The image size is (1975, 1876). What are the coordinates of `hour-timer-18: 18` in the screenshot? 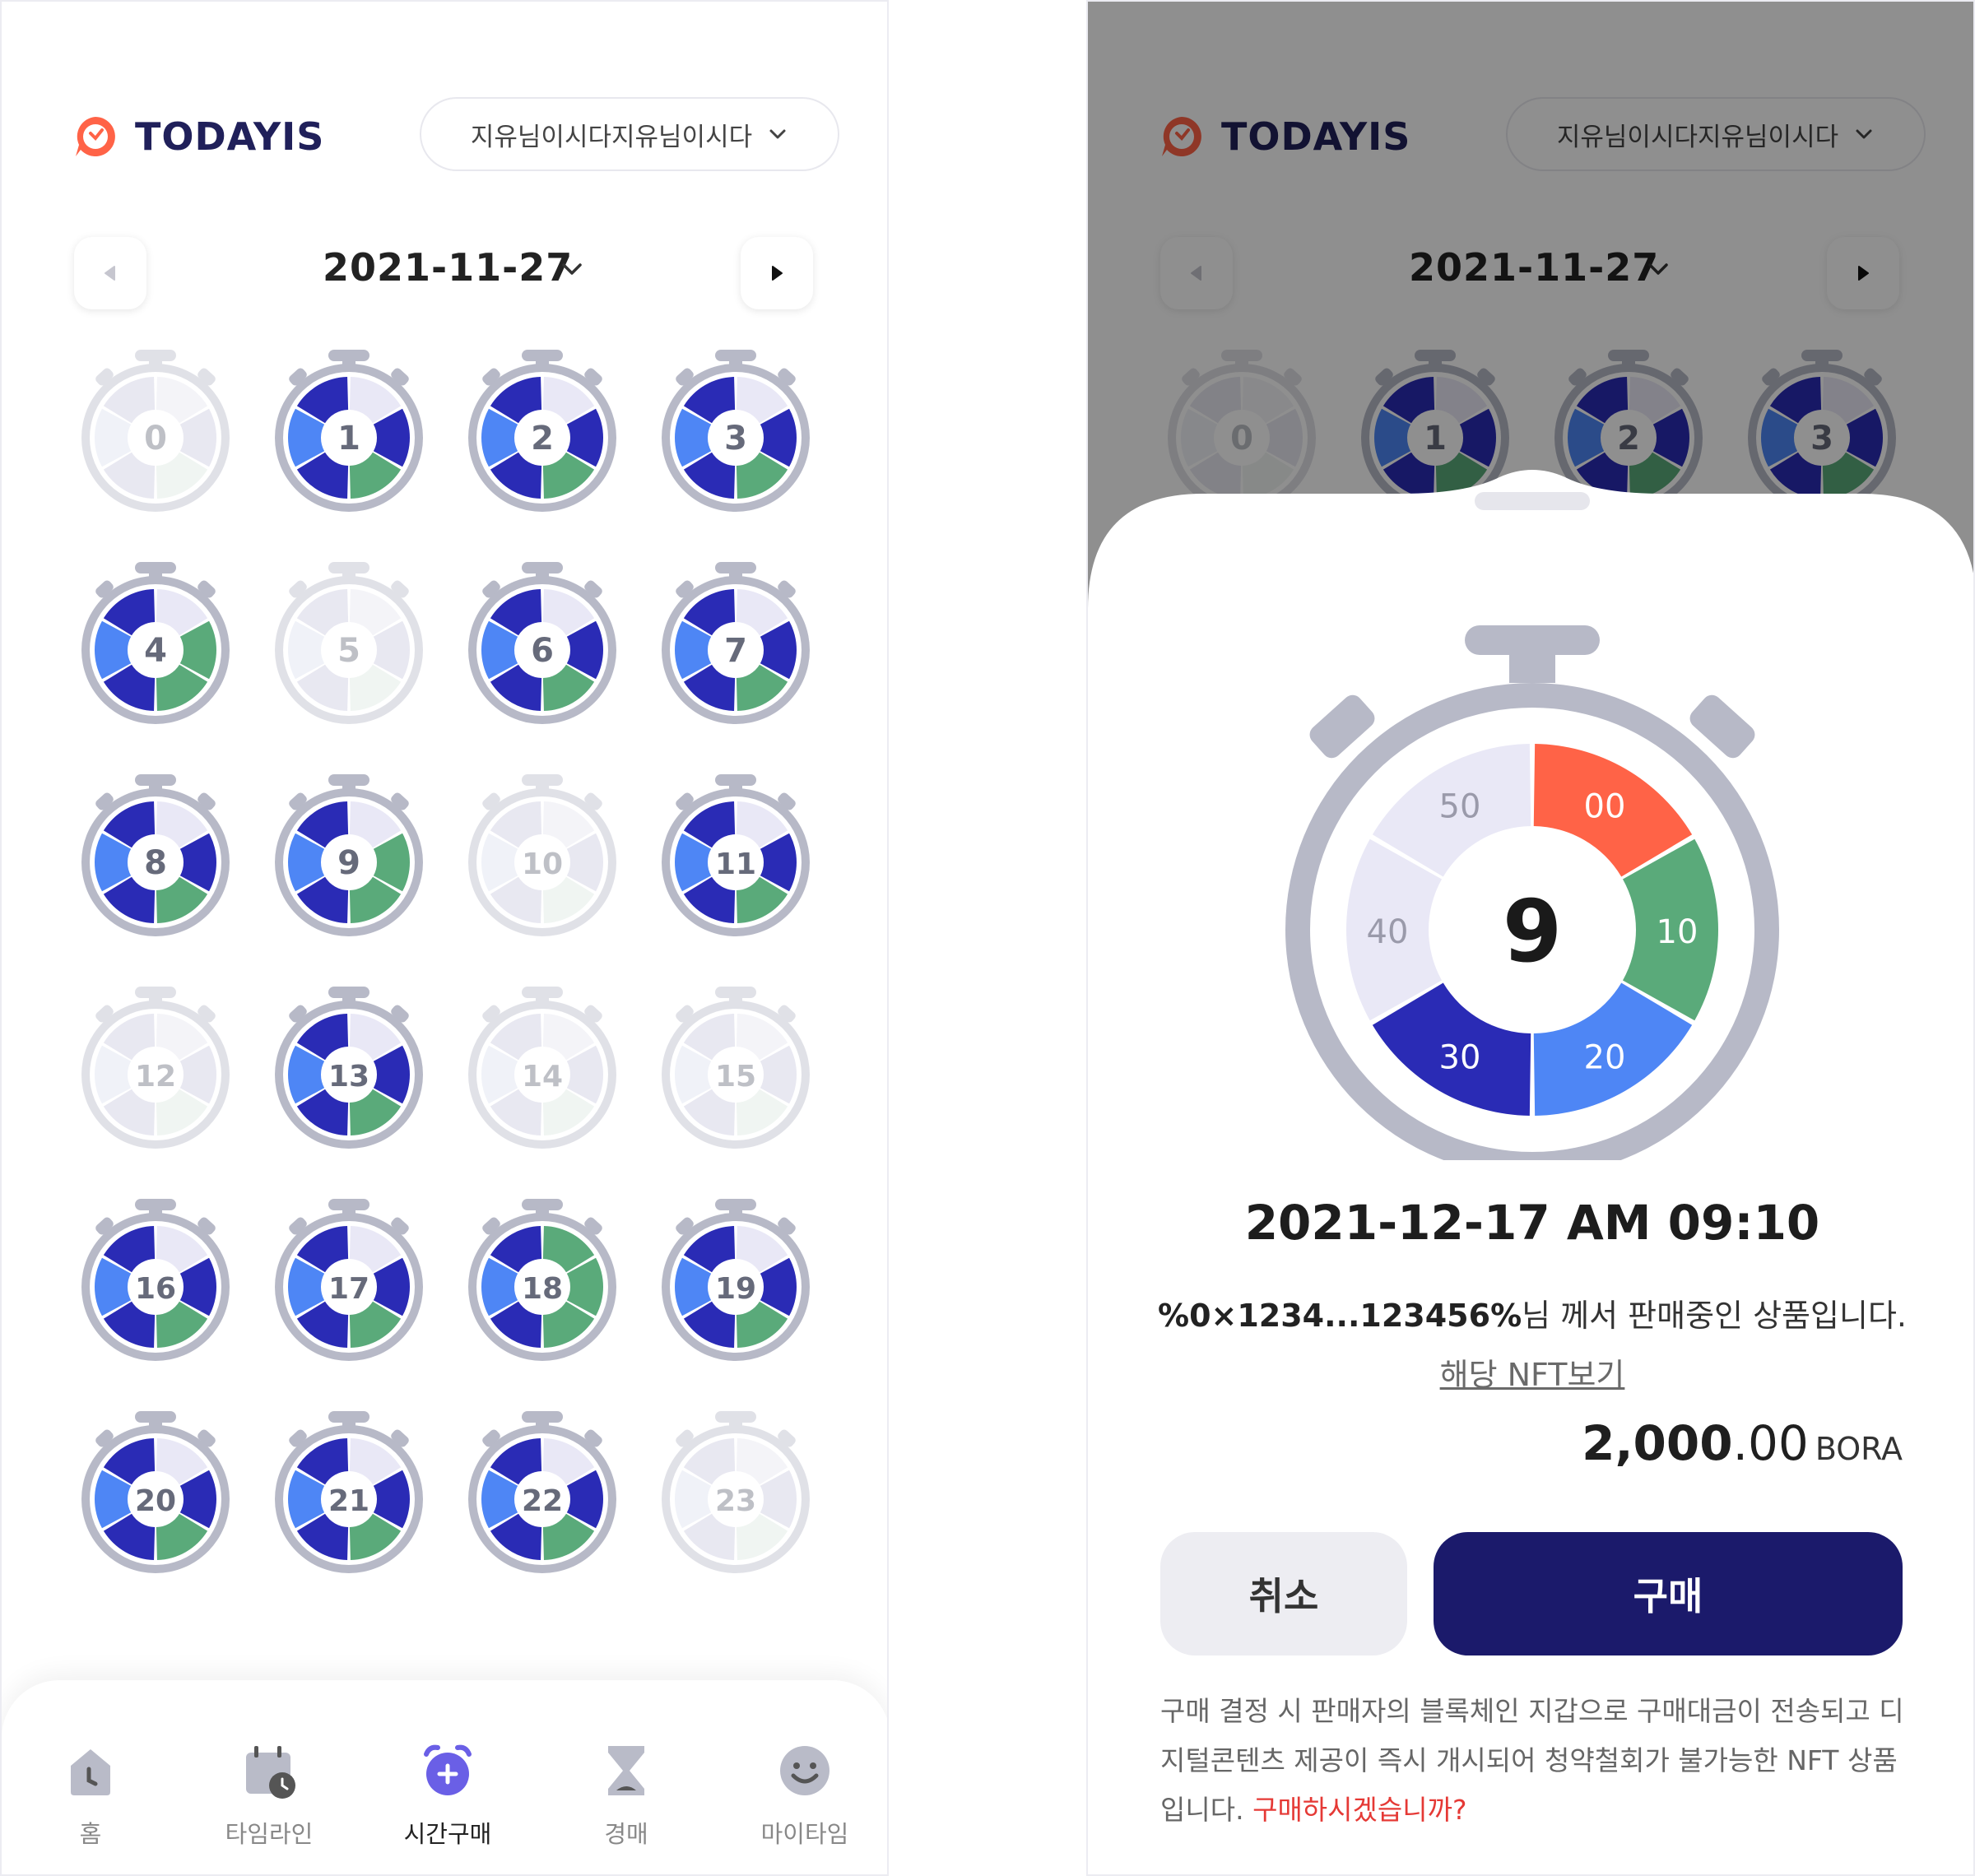 It's located at (542, 1278).